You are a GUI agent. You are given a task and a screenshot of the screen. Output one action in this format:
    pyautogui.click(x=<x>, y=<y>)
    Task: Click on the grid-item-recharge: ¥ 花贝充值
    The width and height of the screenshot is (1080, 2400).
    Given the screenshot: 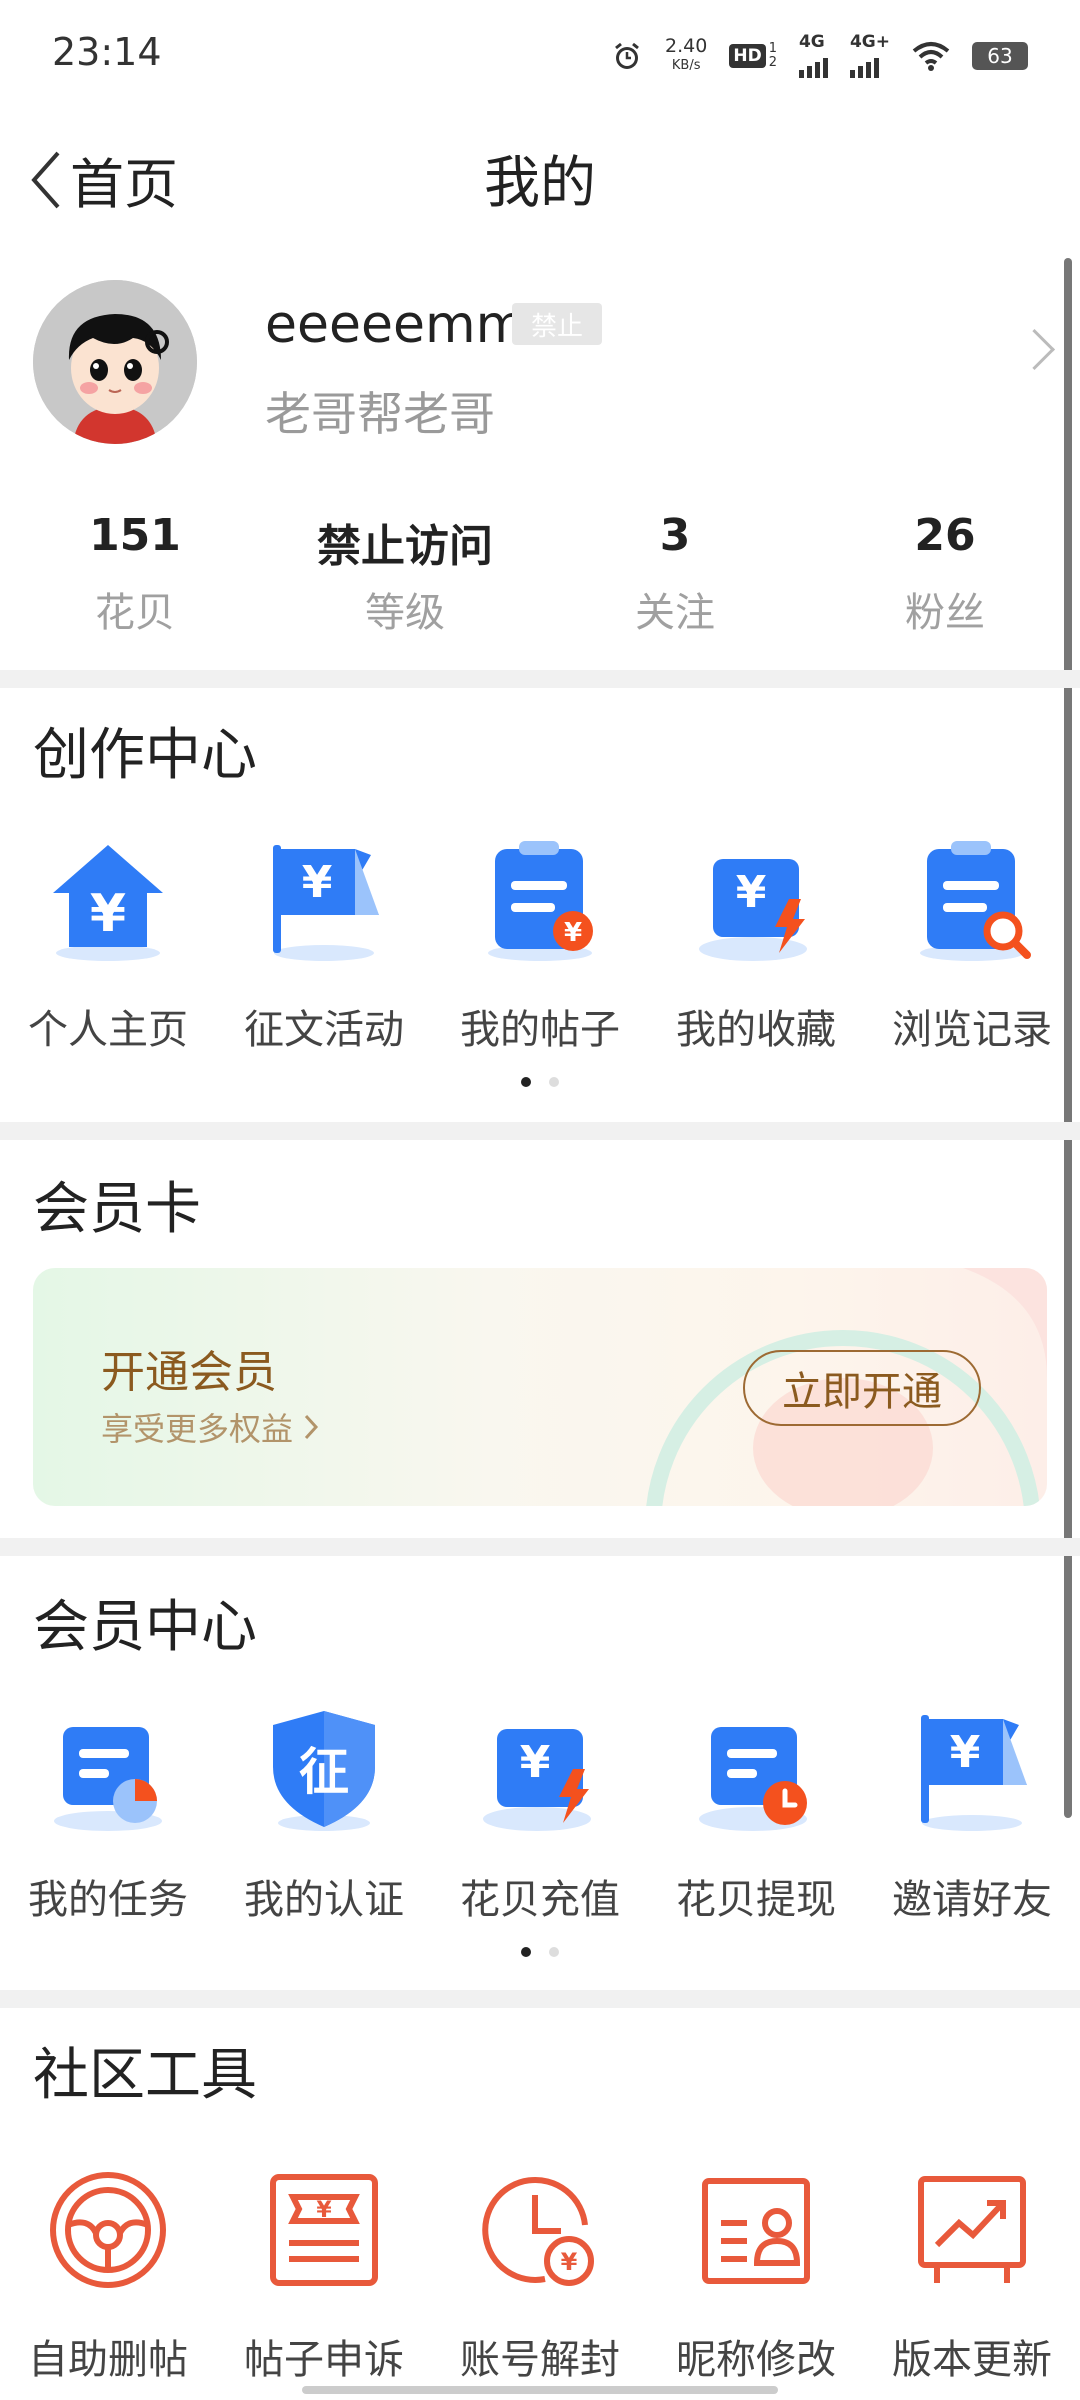 What is the action you would take?
    pyautogui.click(x=540, y=1815)
    